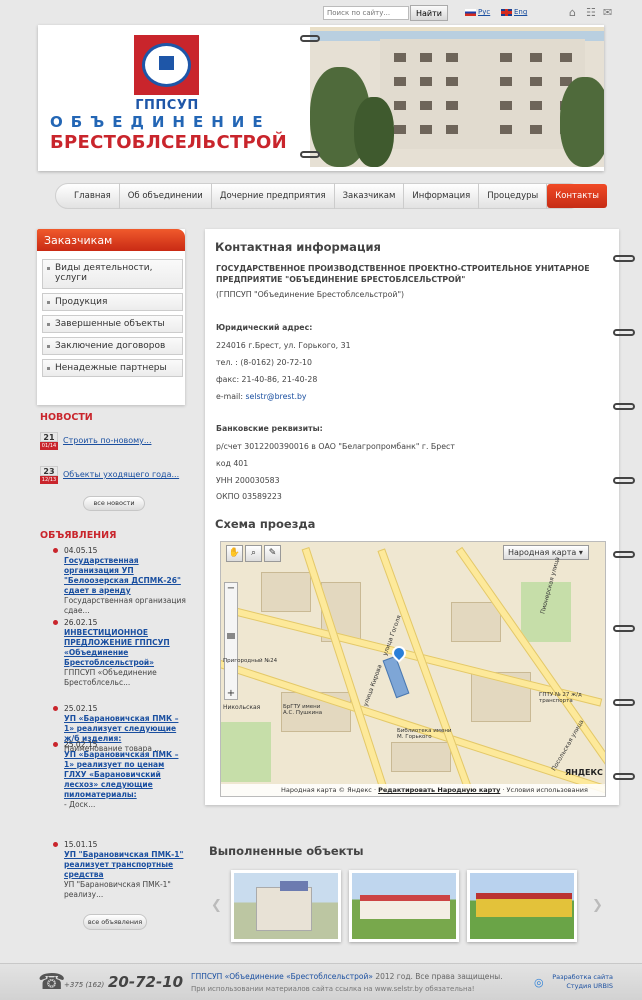 The width and height of the screenshot is (642, 1000). I want to click on unn: УНН 200030583, so click(248, 480).